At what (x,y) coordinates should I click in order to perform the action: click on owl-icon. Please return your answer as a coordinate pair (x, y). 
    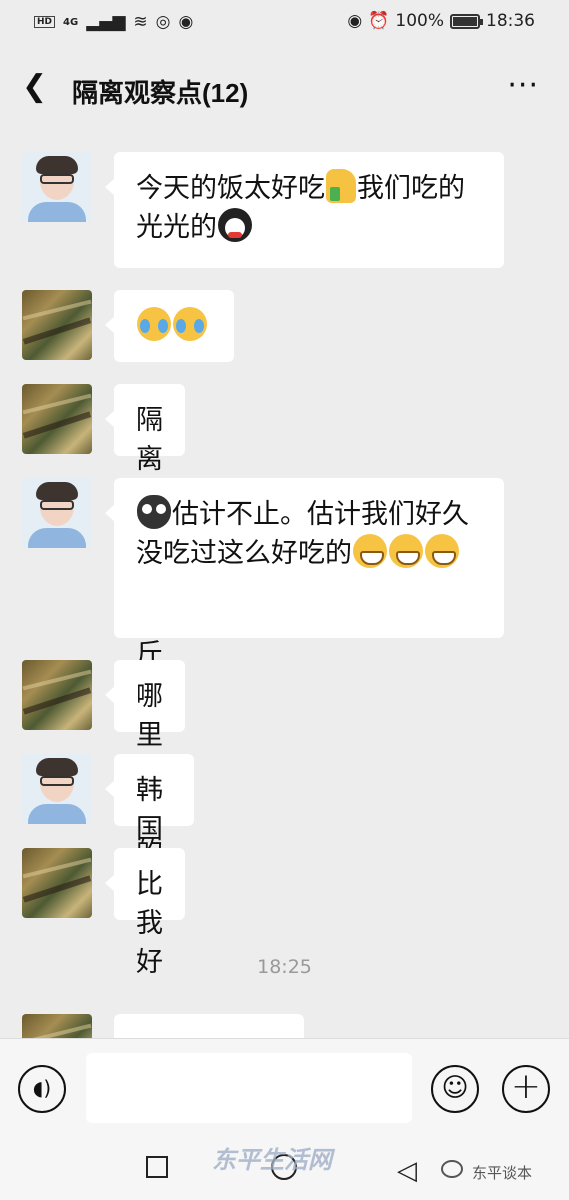
    Looking at the image, I should click on (154, 512).